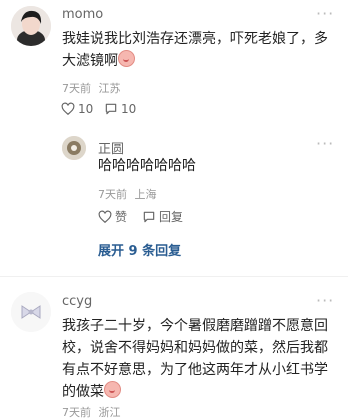 Image resolution: width=348 pixels, height=420 pixels. I want to click on reply-text: 哈哈哈哈哈哈哈, so click(147, 166).